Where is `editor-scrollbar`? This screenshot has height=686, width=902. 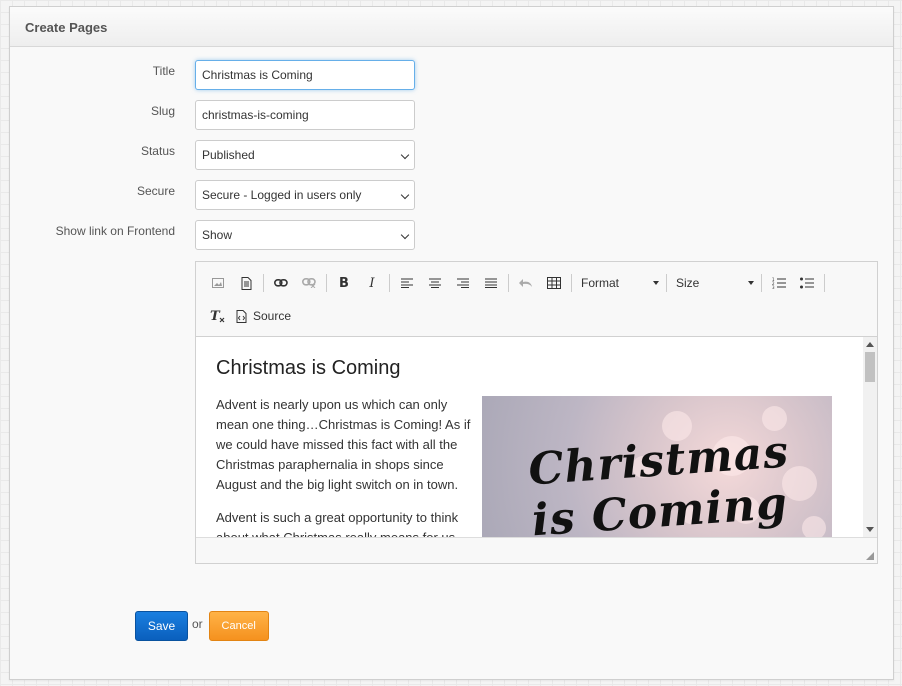
editor-scrollbar is located at coordinates (870, 437).